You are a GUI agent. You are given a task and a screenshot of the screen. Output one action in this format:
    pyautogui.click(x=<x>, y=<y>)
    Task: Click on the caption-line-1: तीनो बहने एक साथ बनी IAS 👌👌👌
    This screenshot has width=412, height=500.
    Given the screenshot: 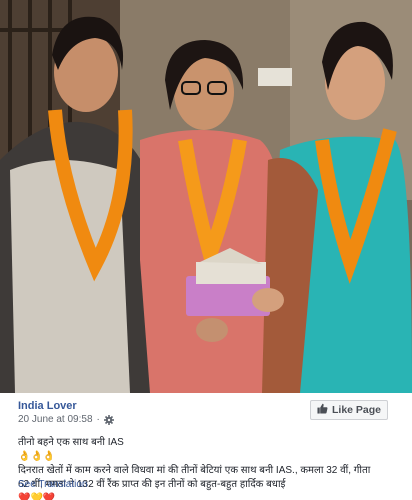 What is the action you would take?
    pyautogui.click(x=213, y=450)
    